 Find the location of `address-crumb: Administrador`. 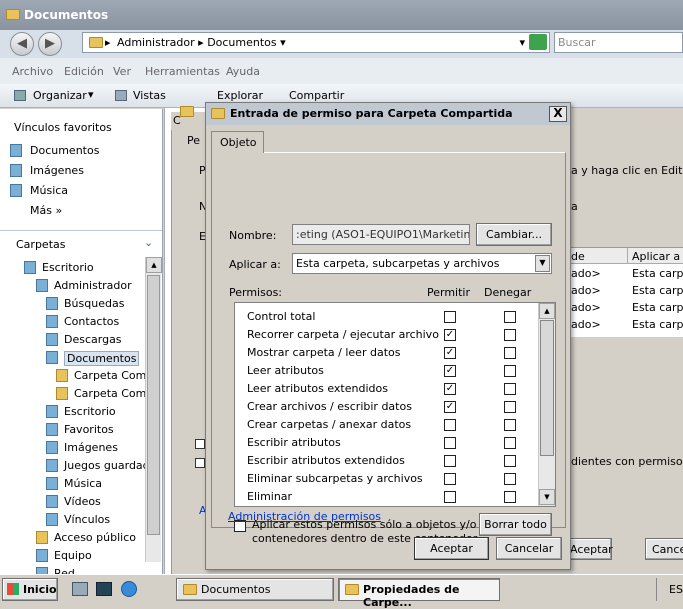

address-crumb: Administrador is located at coordinates (156, 42).